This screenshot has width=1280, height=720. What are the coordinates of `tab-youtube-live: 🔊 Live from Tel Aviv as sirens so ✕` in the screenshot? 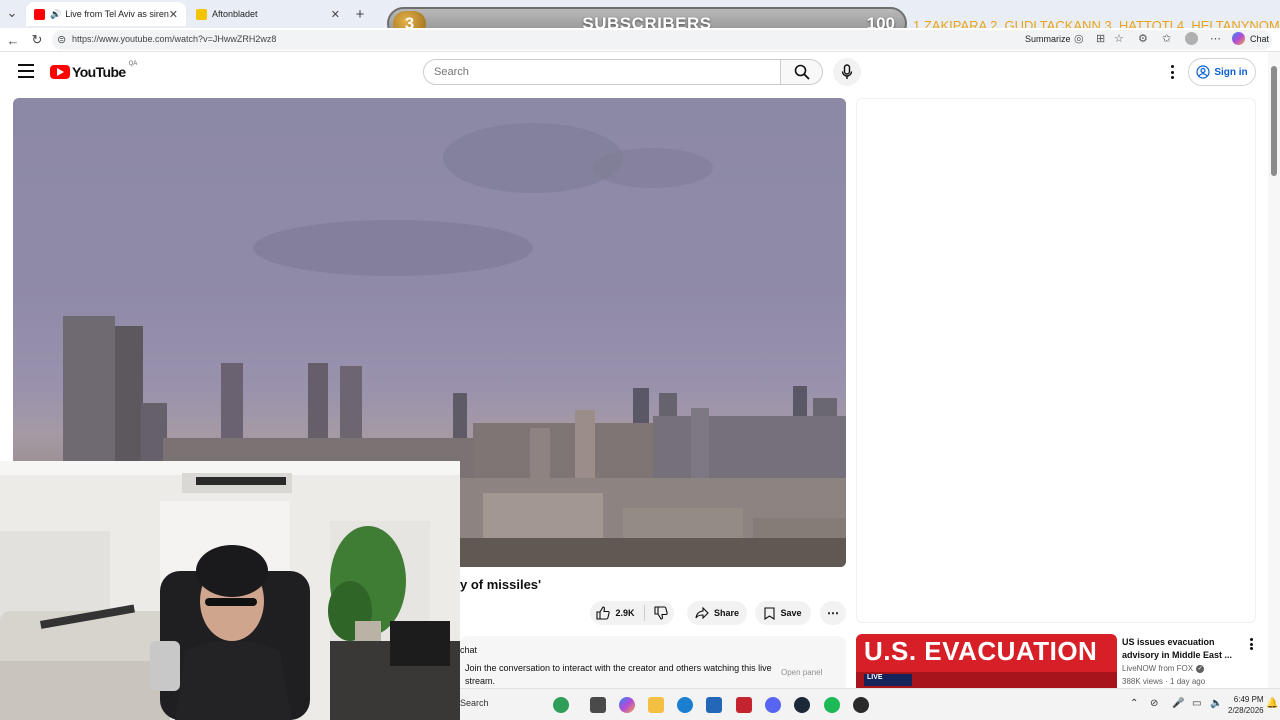 It's located at (106, 14).